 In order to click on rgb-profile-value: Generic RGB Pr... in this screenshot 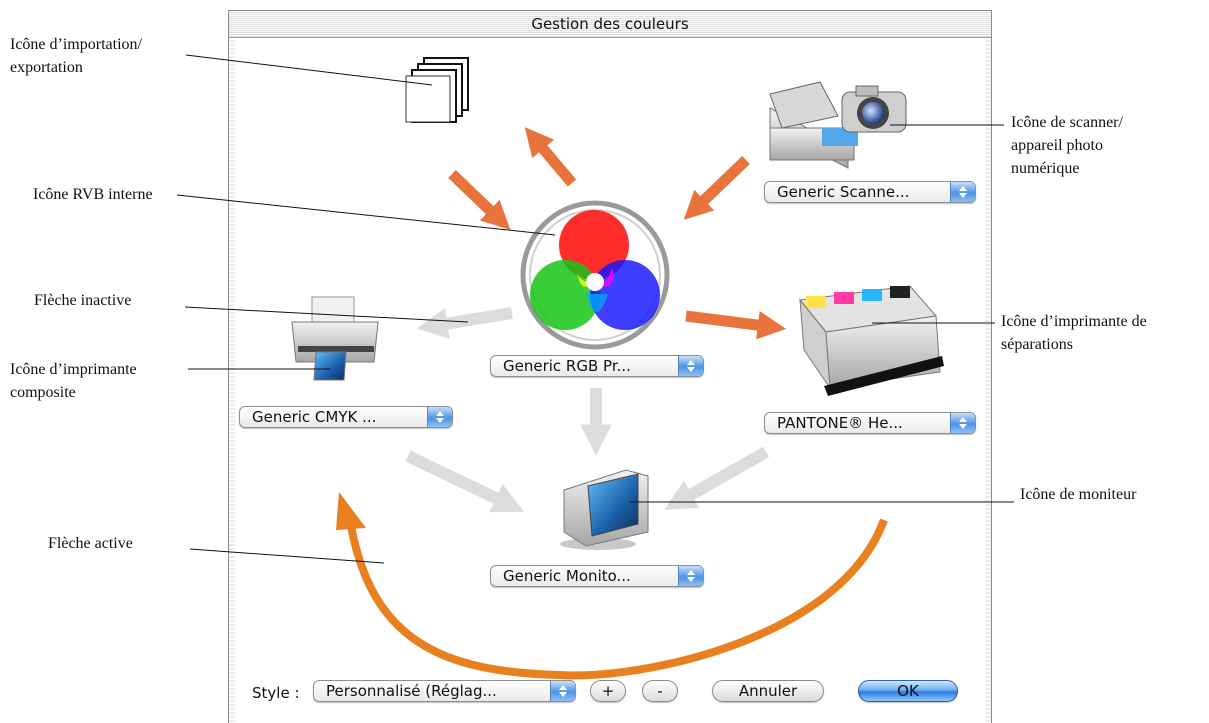, I will do `click(567, 366)`.